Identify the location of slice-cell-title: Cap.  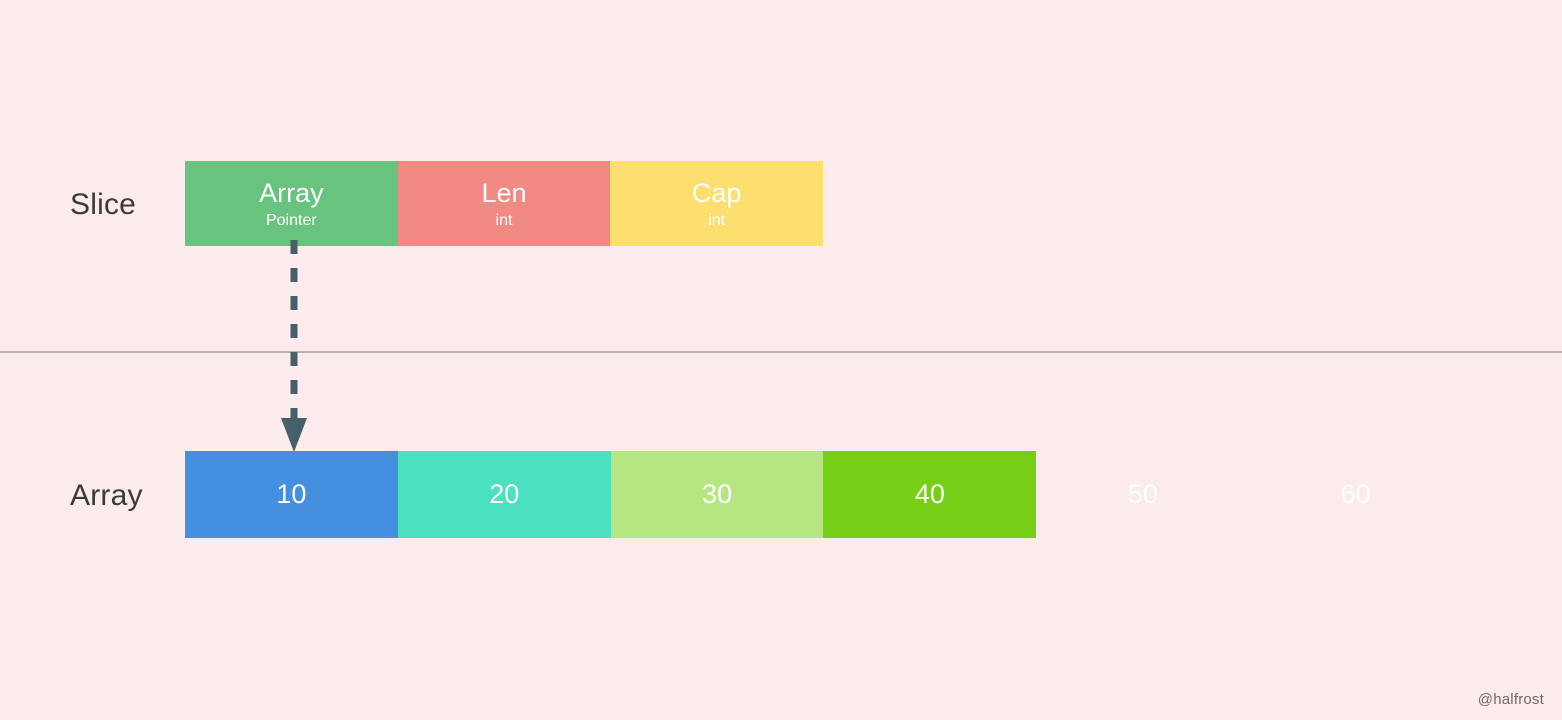
(716, 192).